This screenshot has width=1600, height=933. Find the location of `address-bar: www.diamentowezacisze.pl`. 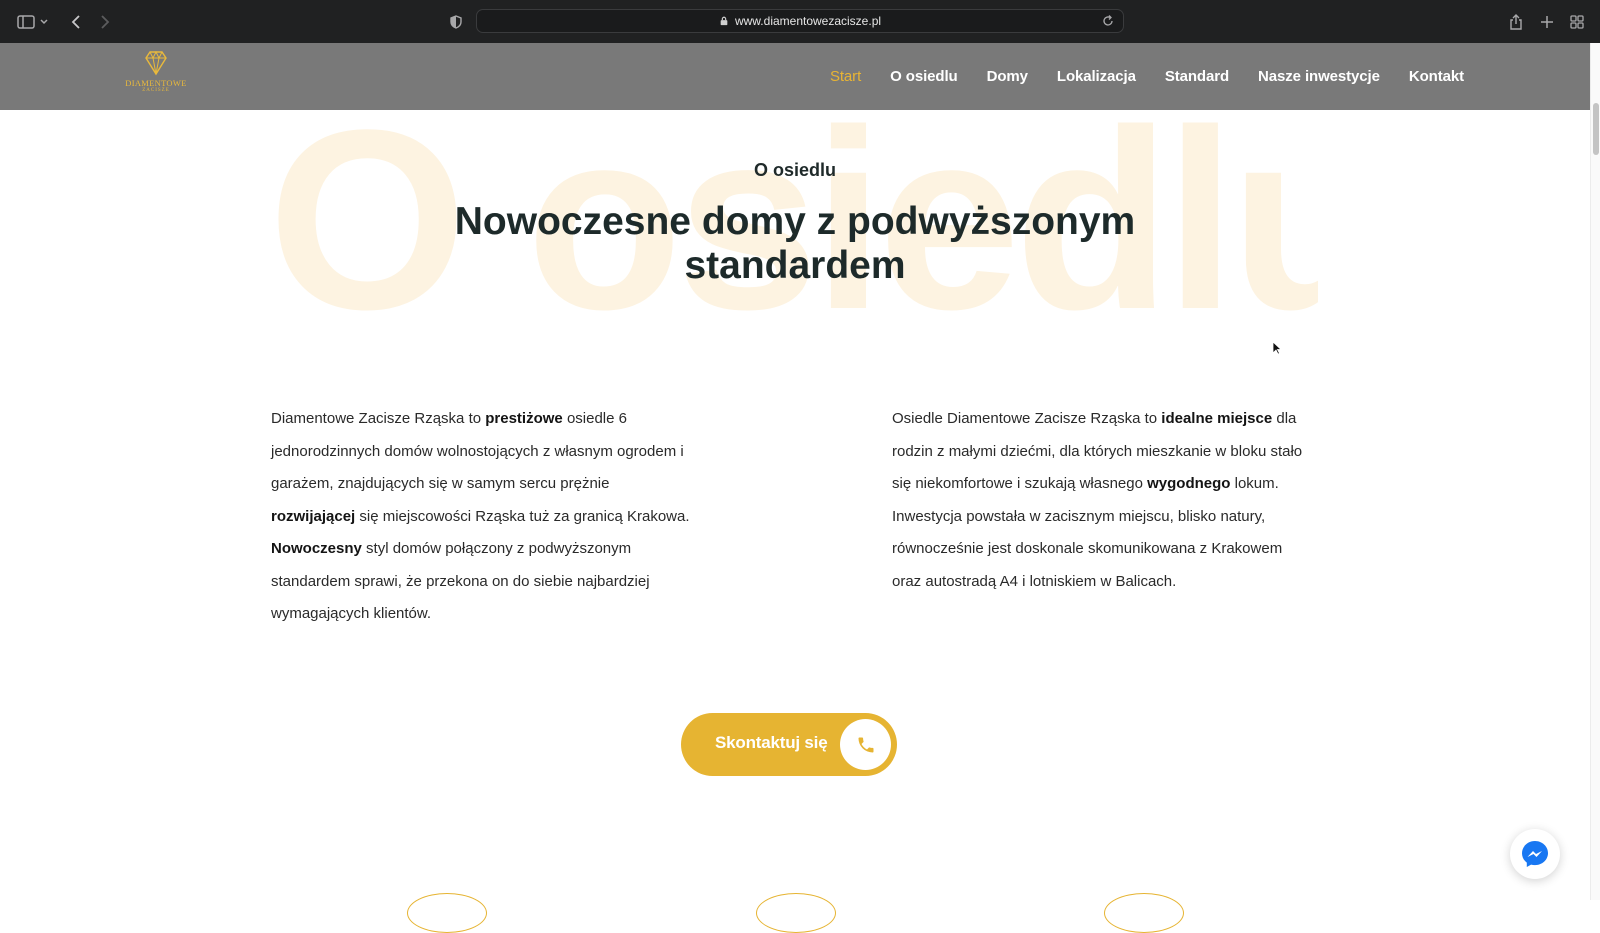

address-bar: www.diamentowezacisze.pl is located at coordinates (800, 21).